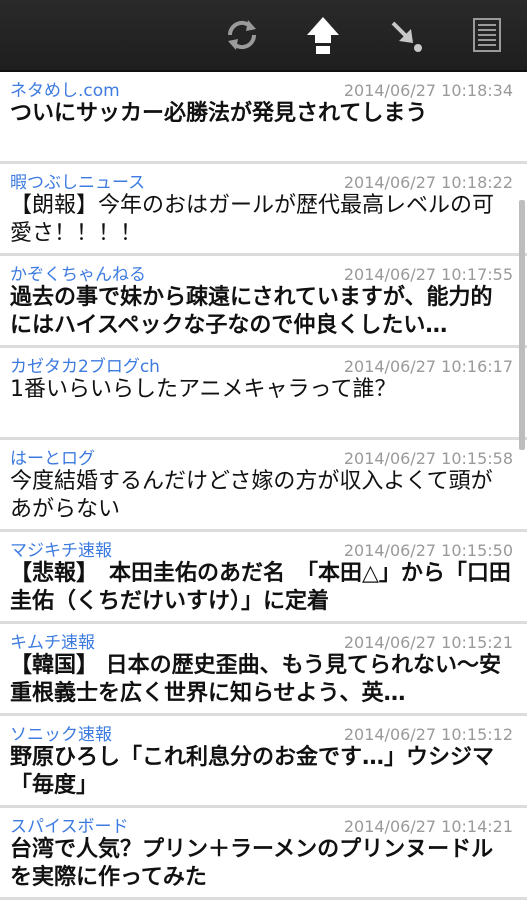  What do you see at coordinates (428, 274) in the screenshot?
I see `item-timestamp: 2014/06/27 10:17:55` at bounding box center [428, 274].